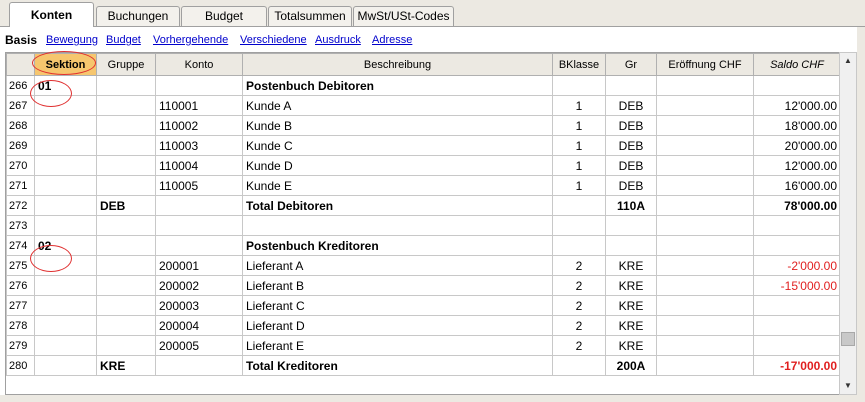 This screenshot has width=865, height=402. Describe the element at coordinates (199, 145) in the screenshot. I see `cell-konto: 110003` at that location.